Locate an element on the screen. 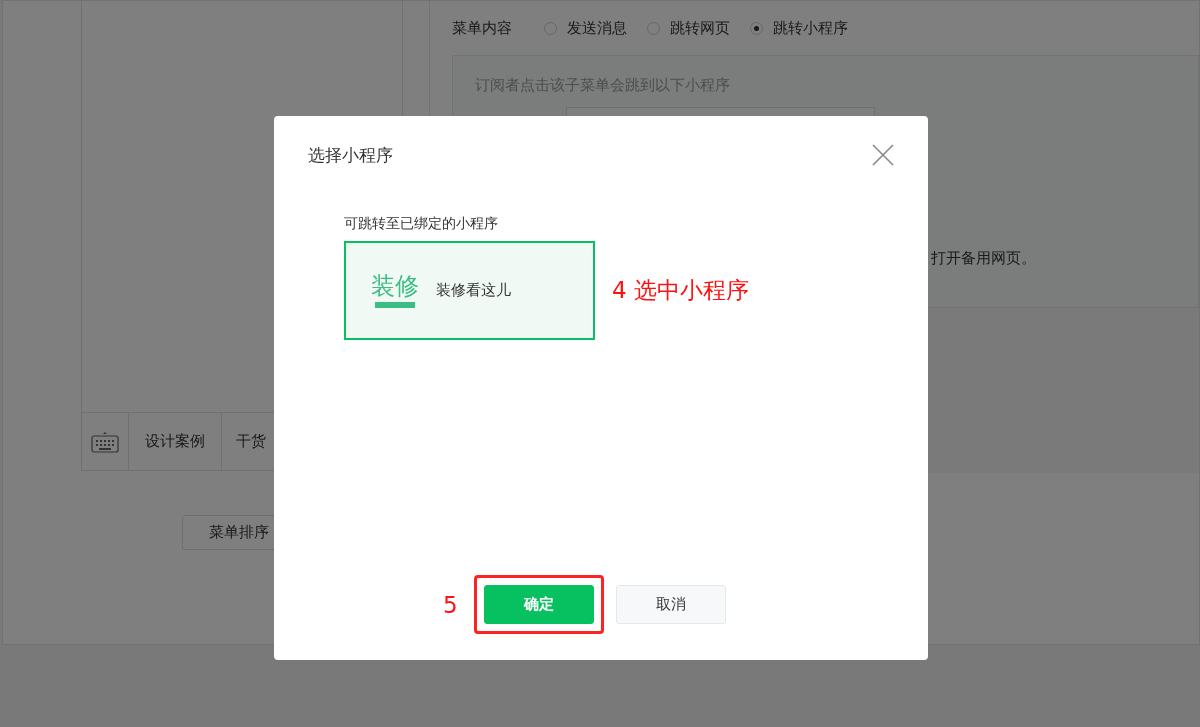 The width and height of the screenshot is (1200, 727). keyboard-icon is located at coordinates (105, 441).